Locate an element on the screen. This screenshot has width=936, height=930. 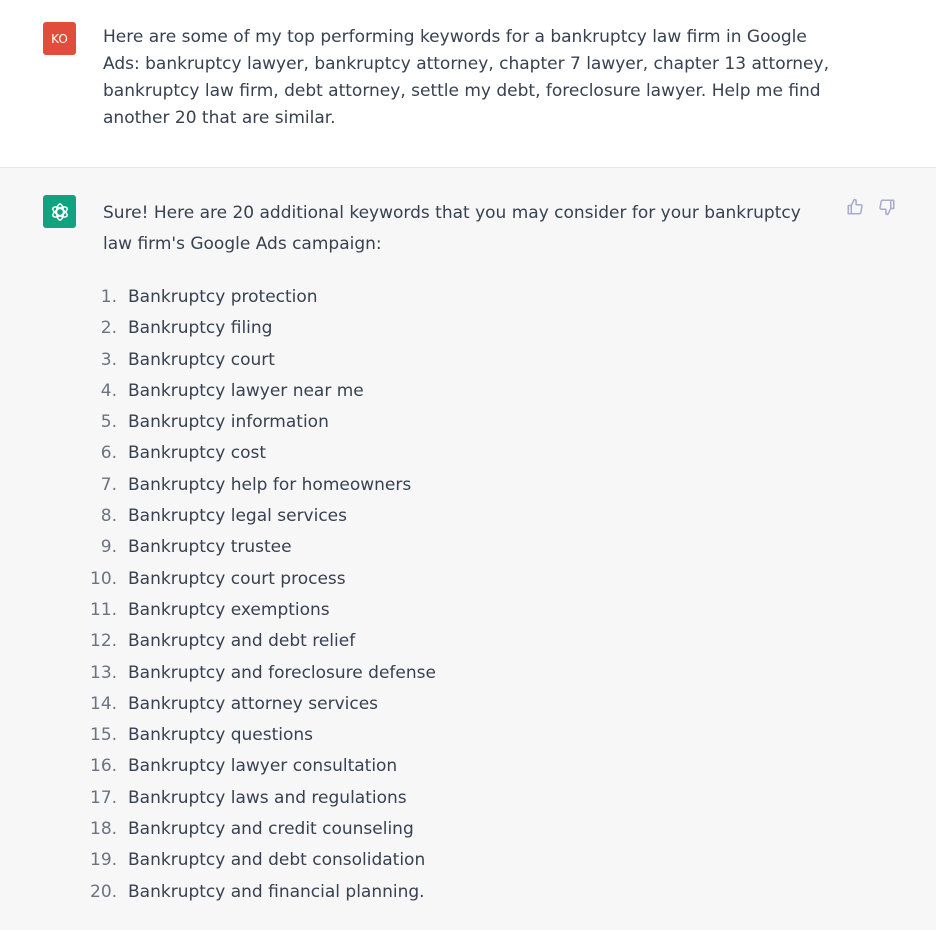
keyword-text: Bankruptcy cost is located at coordinates (197, 453).